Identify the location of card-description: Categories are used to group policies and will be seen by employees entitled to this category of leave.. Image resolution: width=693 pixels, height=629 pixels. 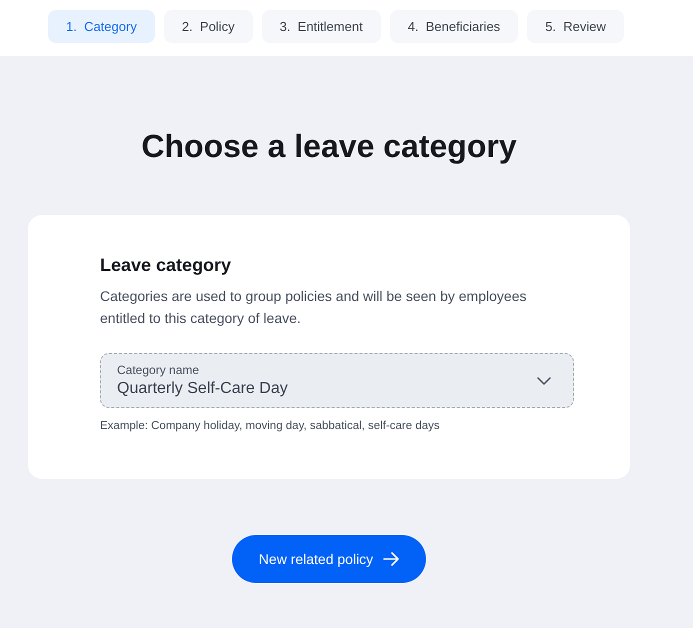
(314, 307).